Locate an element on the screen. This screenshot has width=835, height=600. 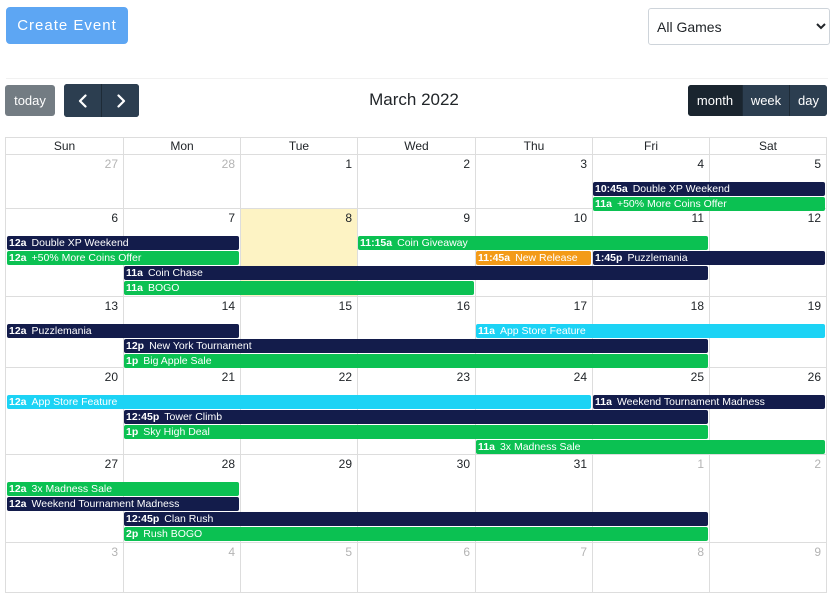
calendar-event: 12:45p Tower Climb is located at coordinates (416, 417).